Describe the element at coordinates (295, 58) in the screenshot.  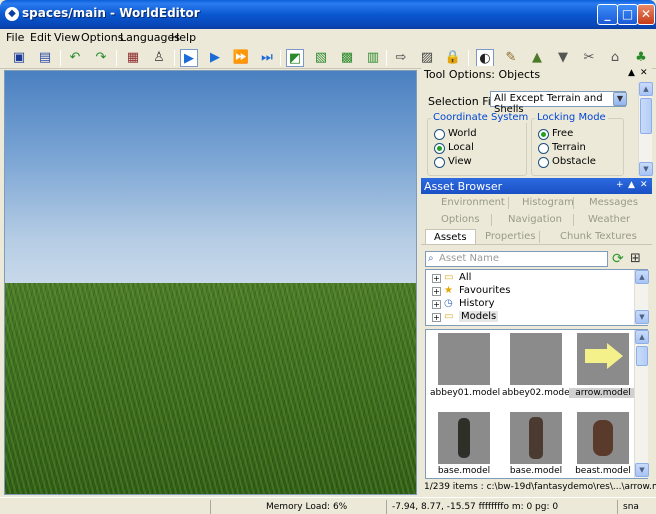
I see `terrain-view-icon: ◩` at that location.